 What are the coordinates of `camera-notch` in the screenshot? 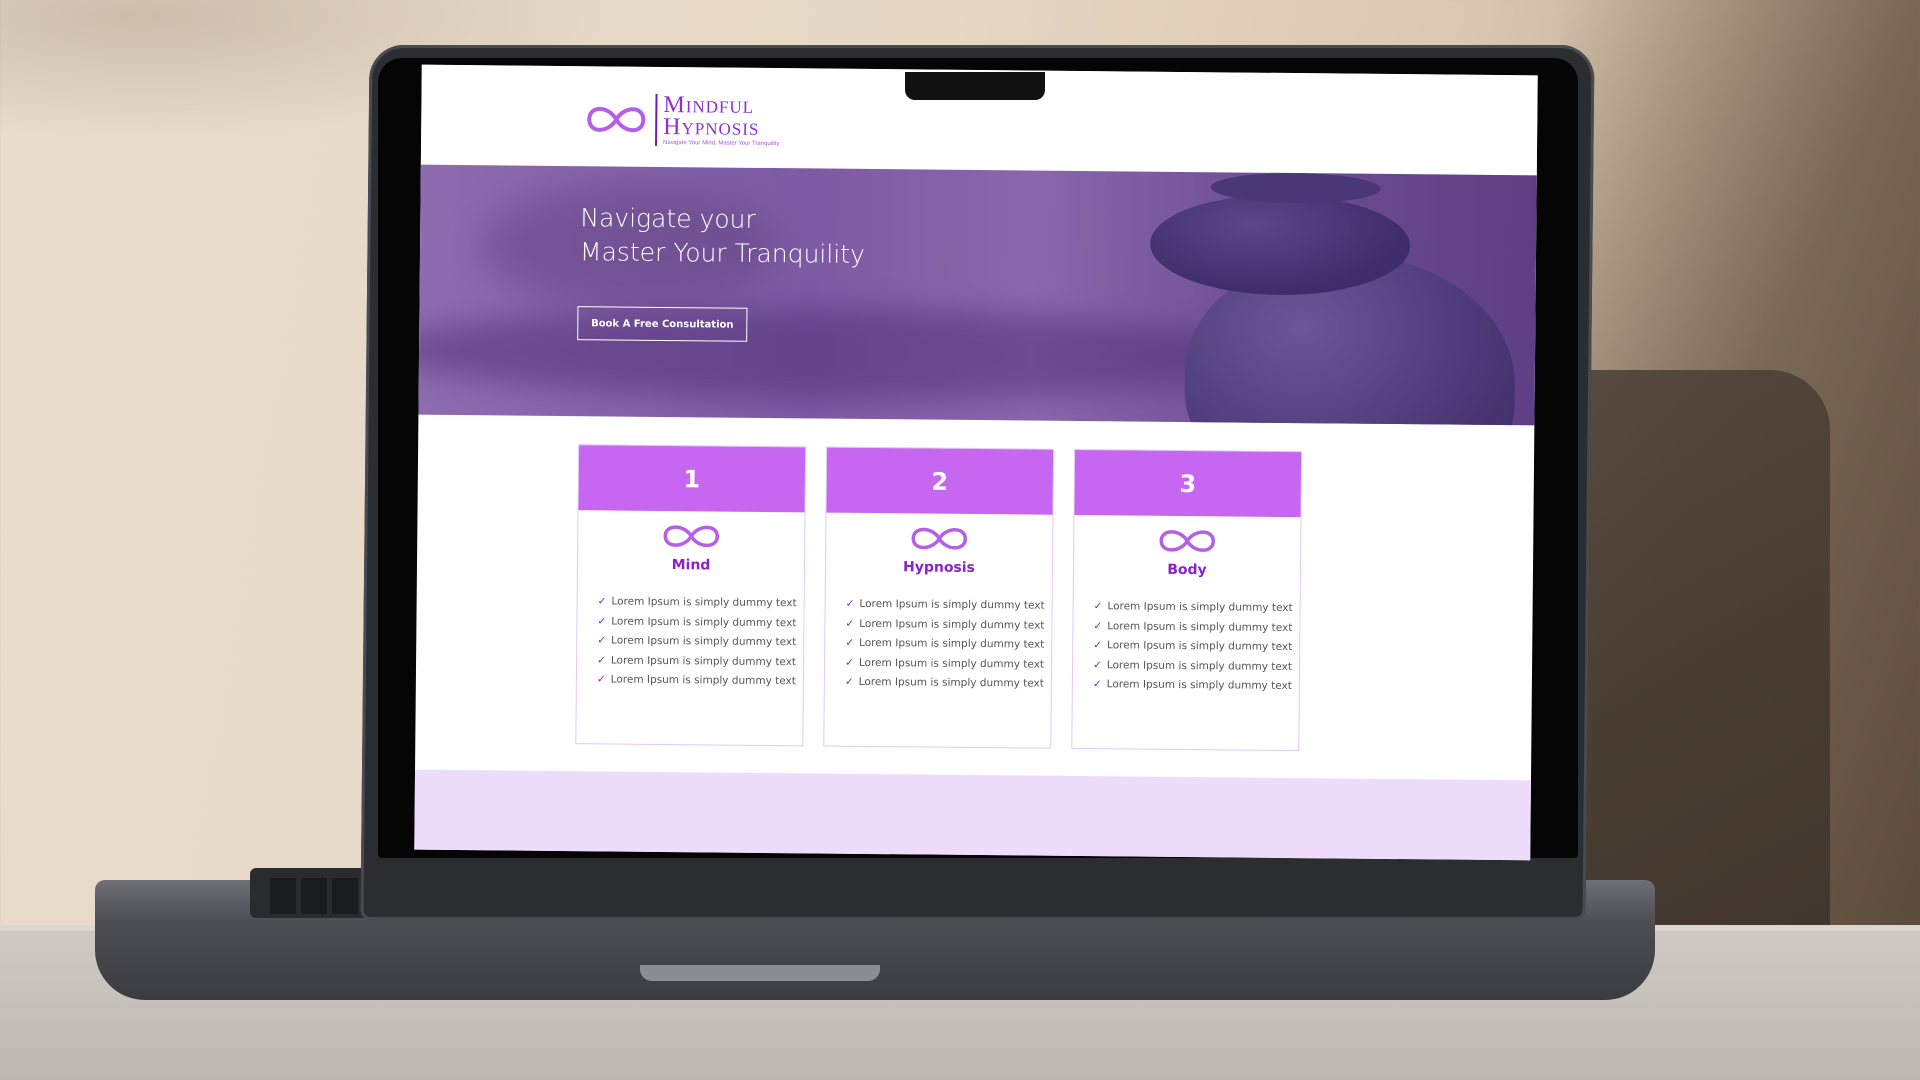 It's located at (975, 86).